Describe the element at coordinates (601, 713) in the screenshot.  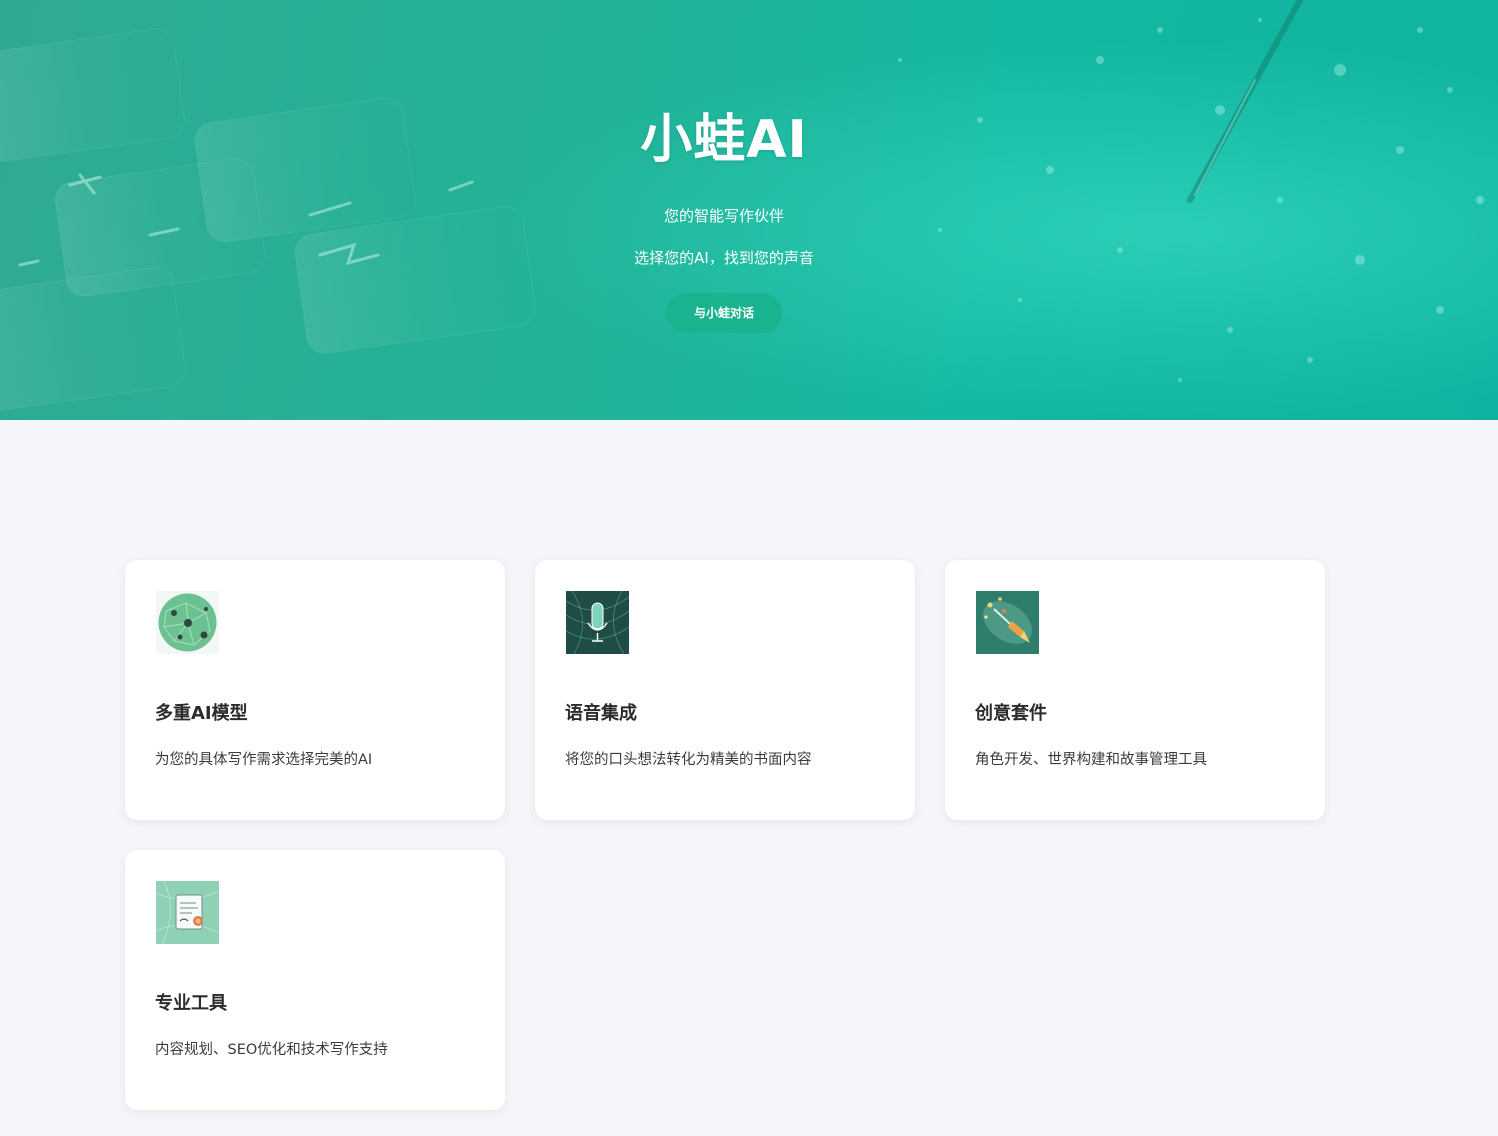
I see `feature-title: 语音集成` at that location.